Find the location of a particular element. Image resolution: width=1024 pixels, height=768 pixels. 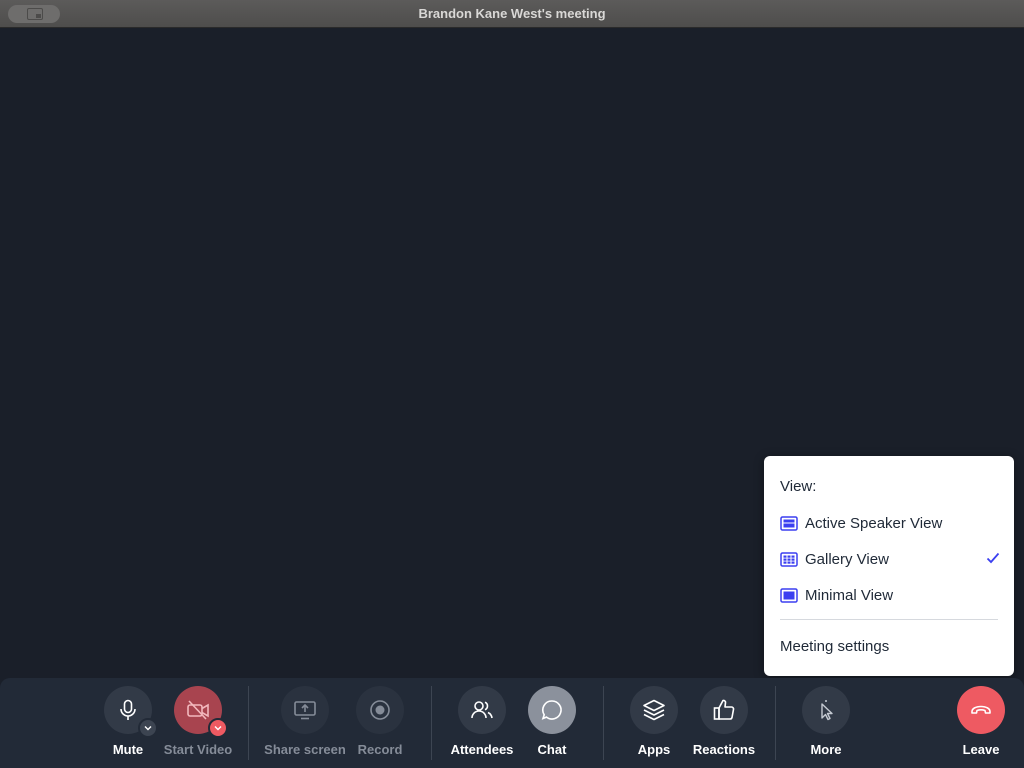

video-options-caret is located at coordinates (218, 728).